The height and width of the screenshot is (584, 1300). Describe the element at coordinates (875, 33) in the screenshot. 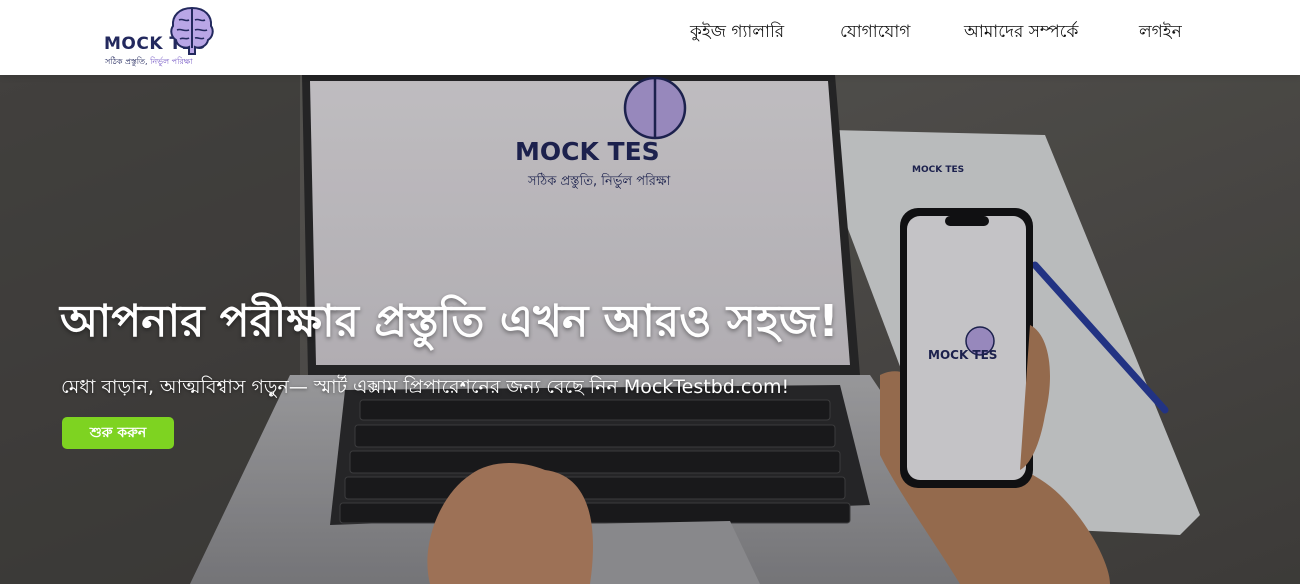

I see `nav-contact: যোগাযোগ` at that location.